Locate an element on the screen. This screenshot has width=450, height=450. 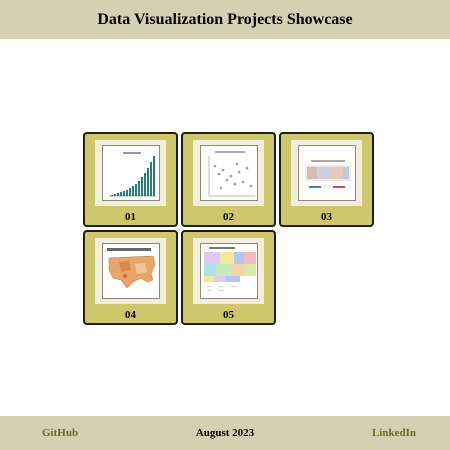
project-card-02: 02 is located at coordinates (228, 179).